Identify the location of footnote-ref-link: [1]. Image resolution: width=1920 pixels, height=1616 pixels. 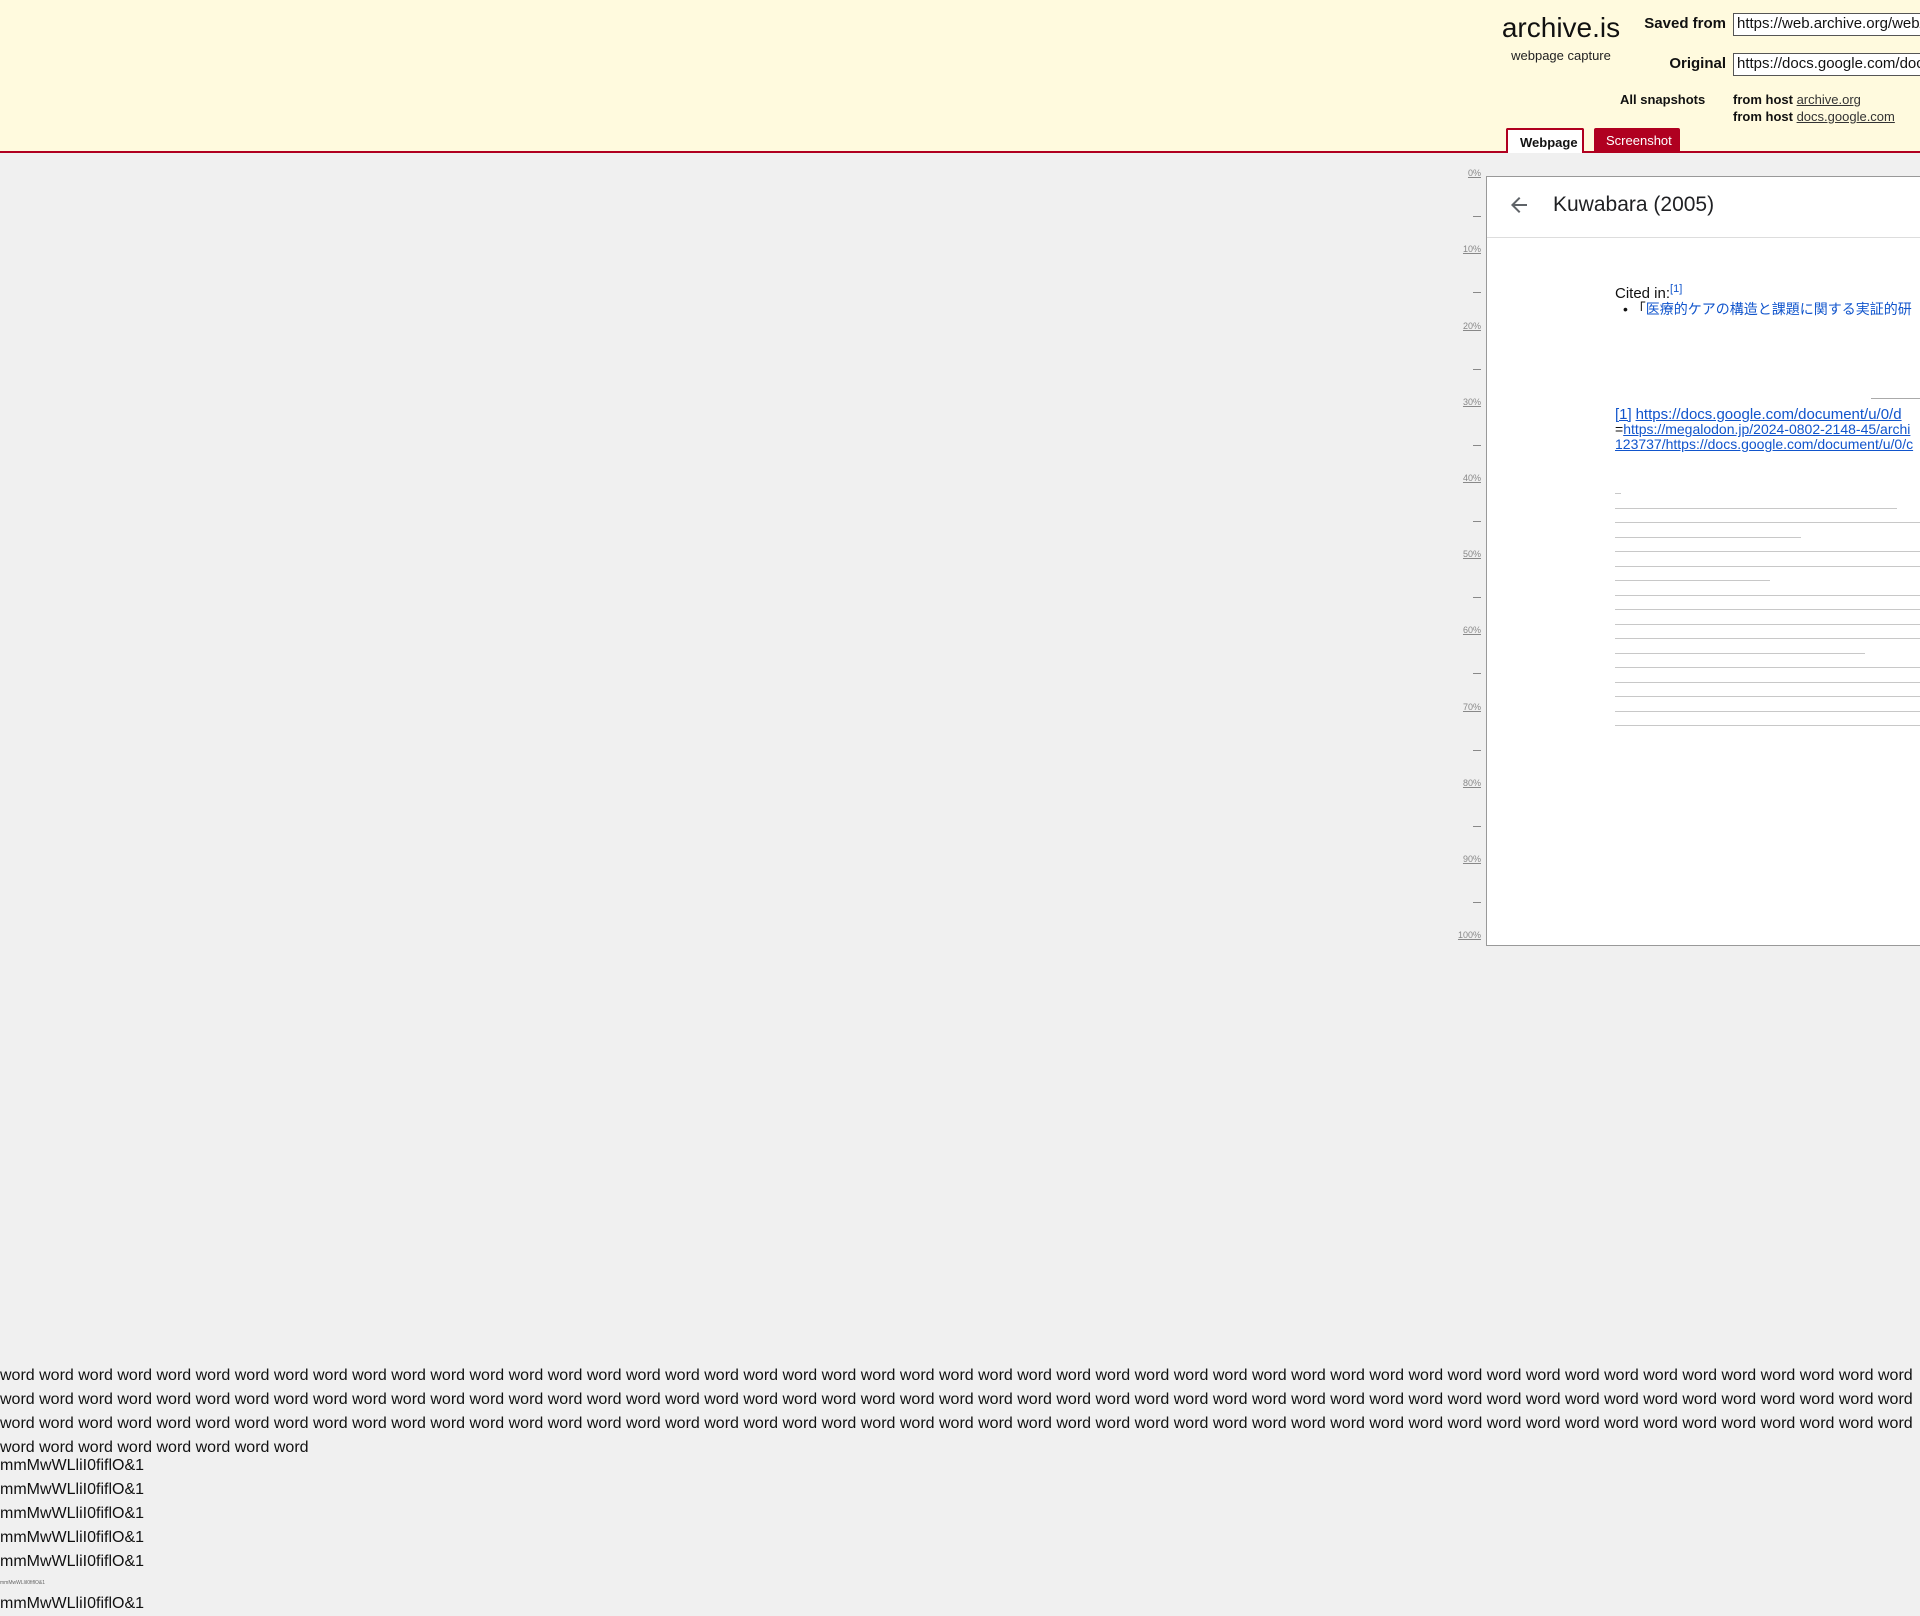
(1676, 289).